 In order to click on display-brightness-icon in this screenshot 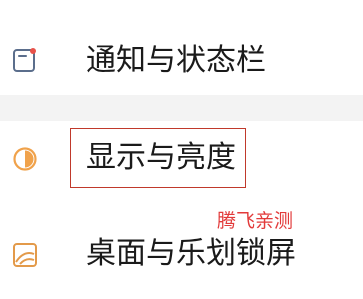, I will do `click(25, 159)`.